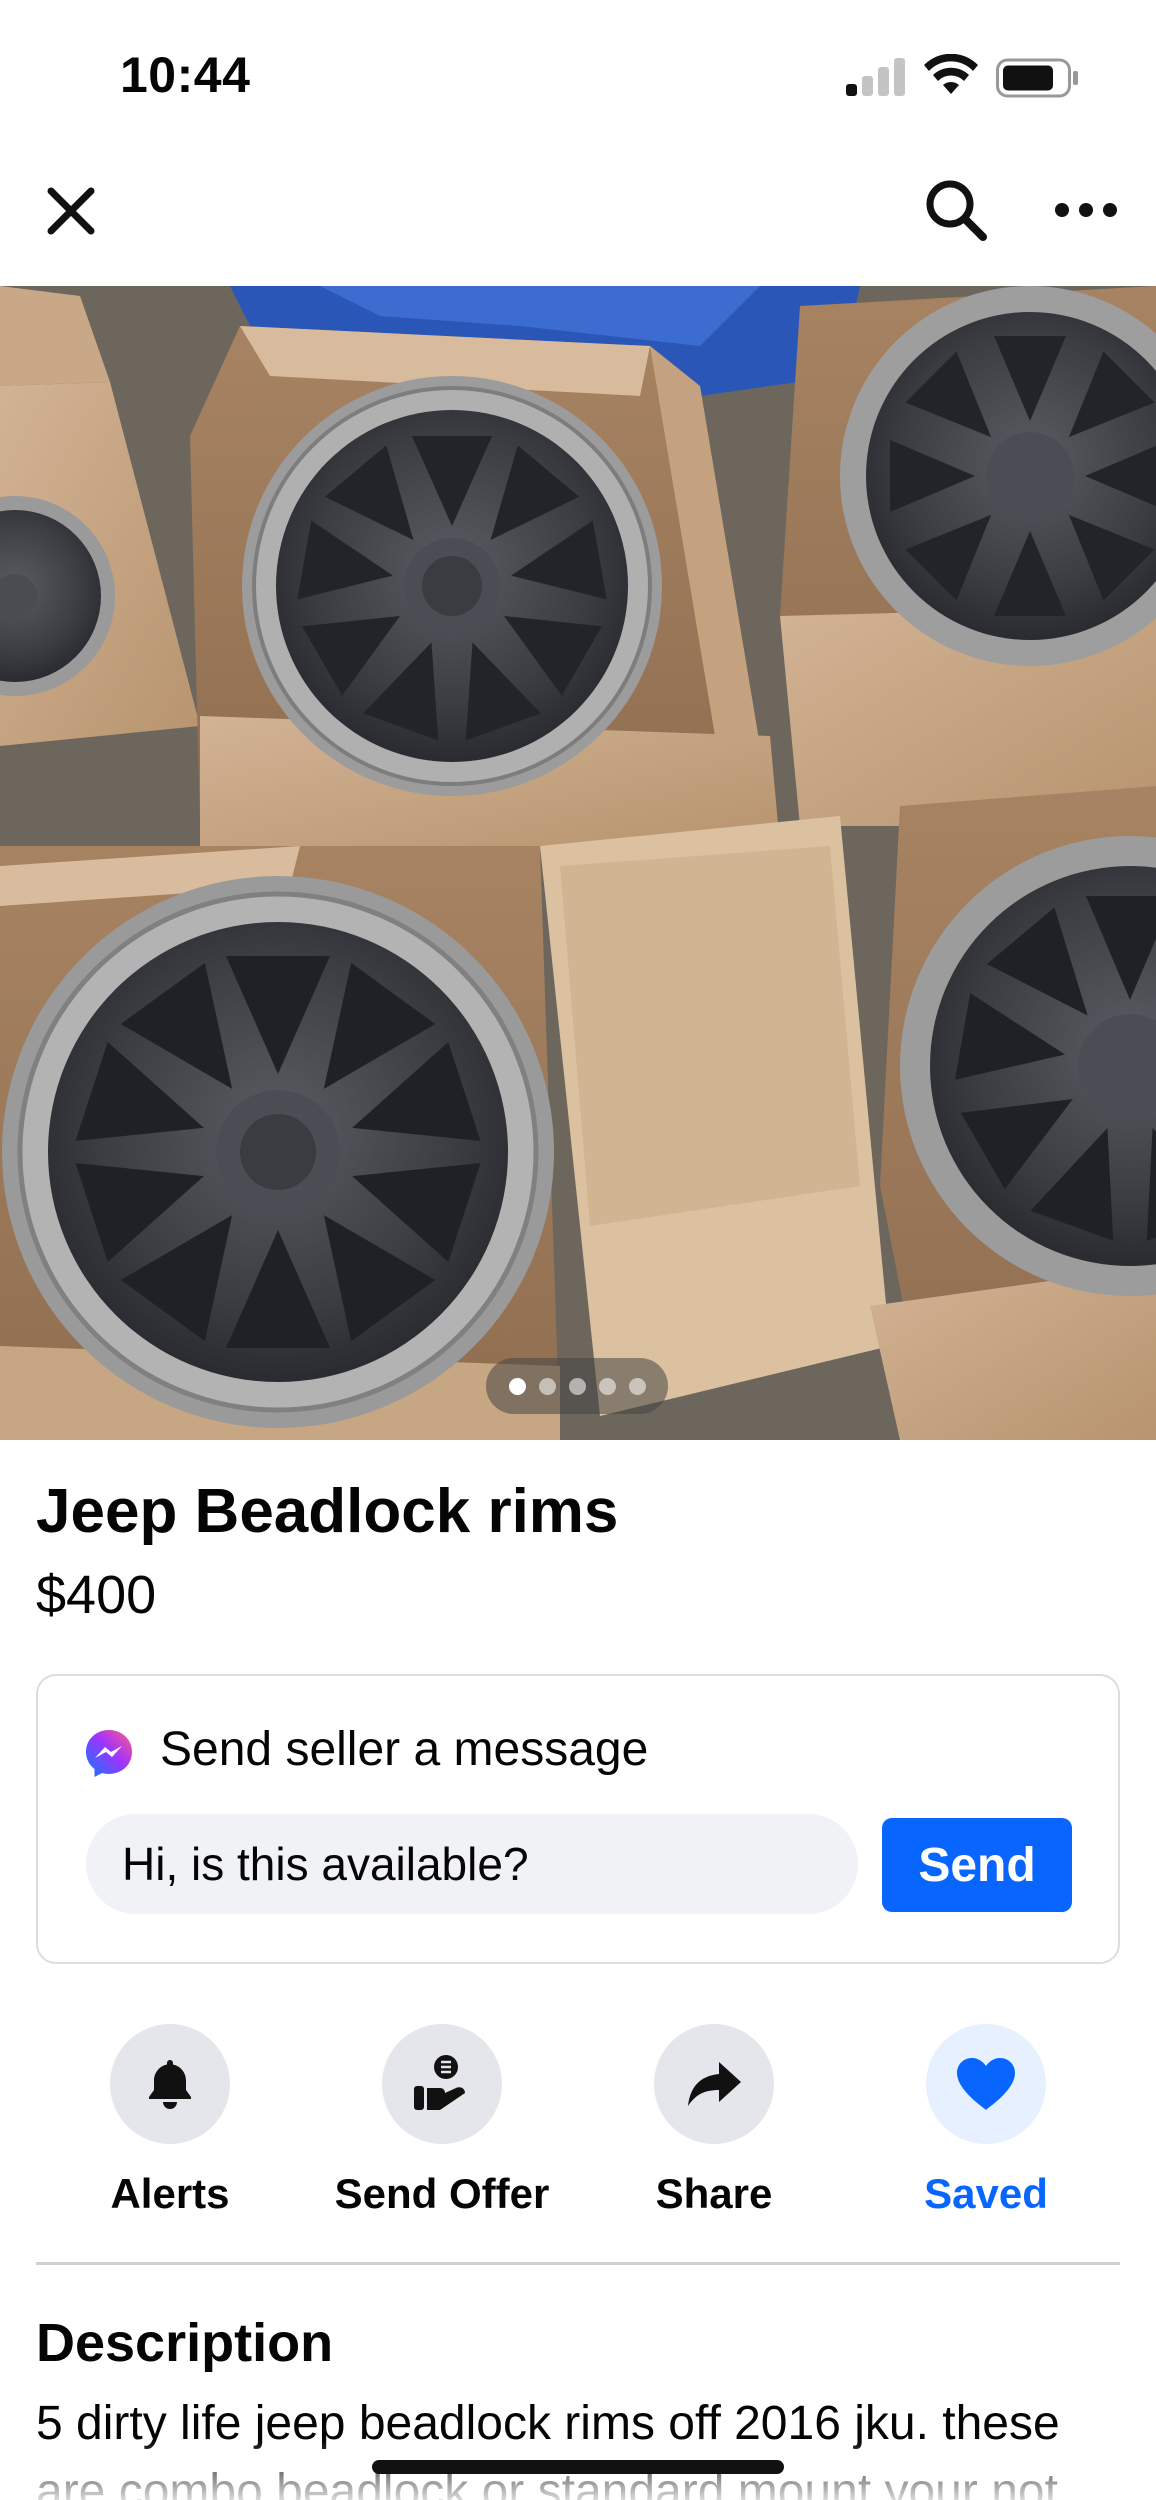  What do you see at coordinates (986, 2193) in the screenshot?
I see `saved-label: Saved` at bounding box center [986, 2193].